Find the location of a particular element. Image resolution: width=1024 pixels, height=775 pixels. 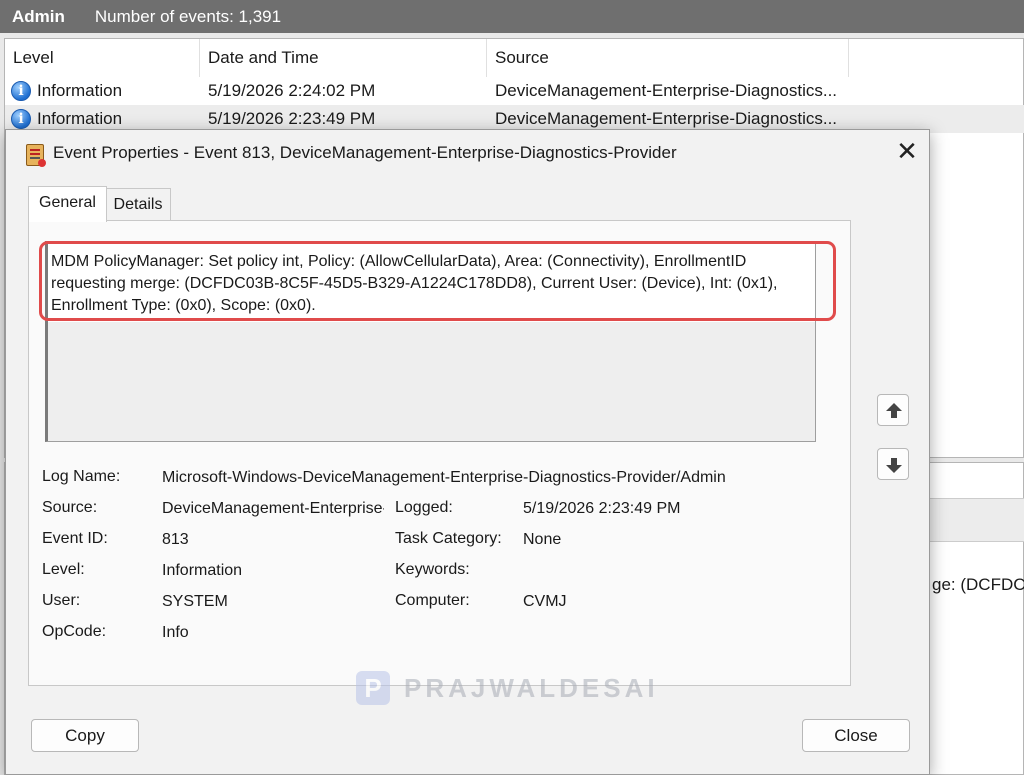

previous-event-button is located at coordinates (893, 410).